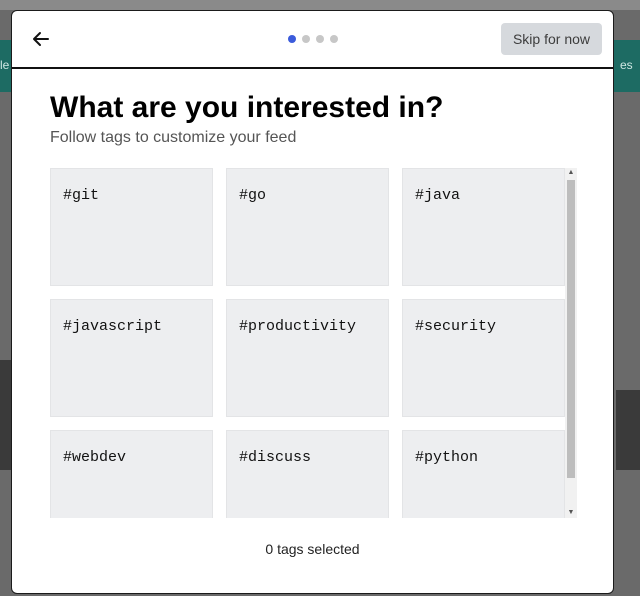  Describe the element at coordinates (247, 107) in the screenshot. I see `page-title: What are you interested in?` at that location.